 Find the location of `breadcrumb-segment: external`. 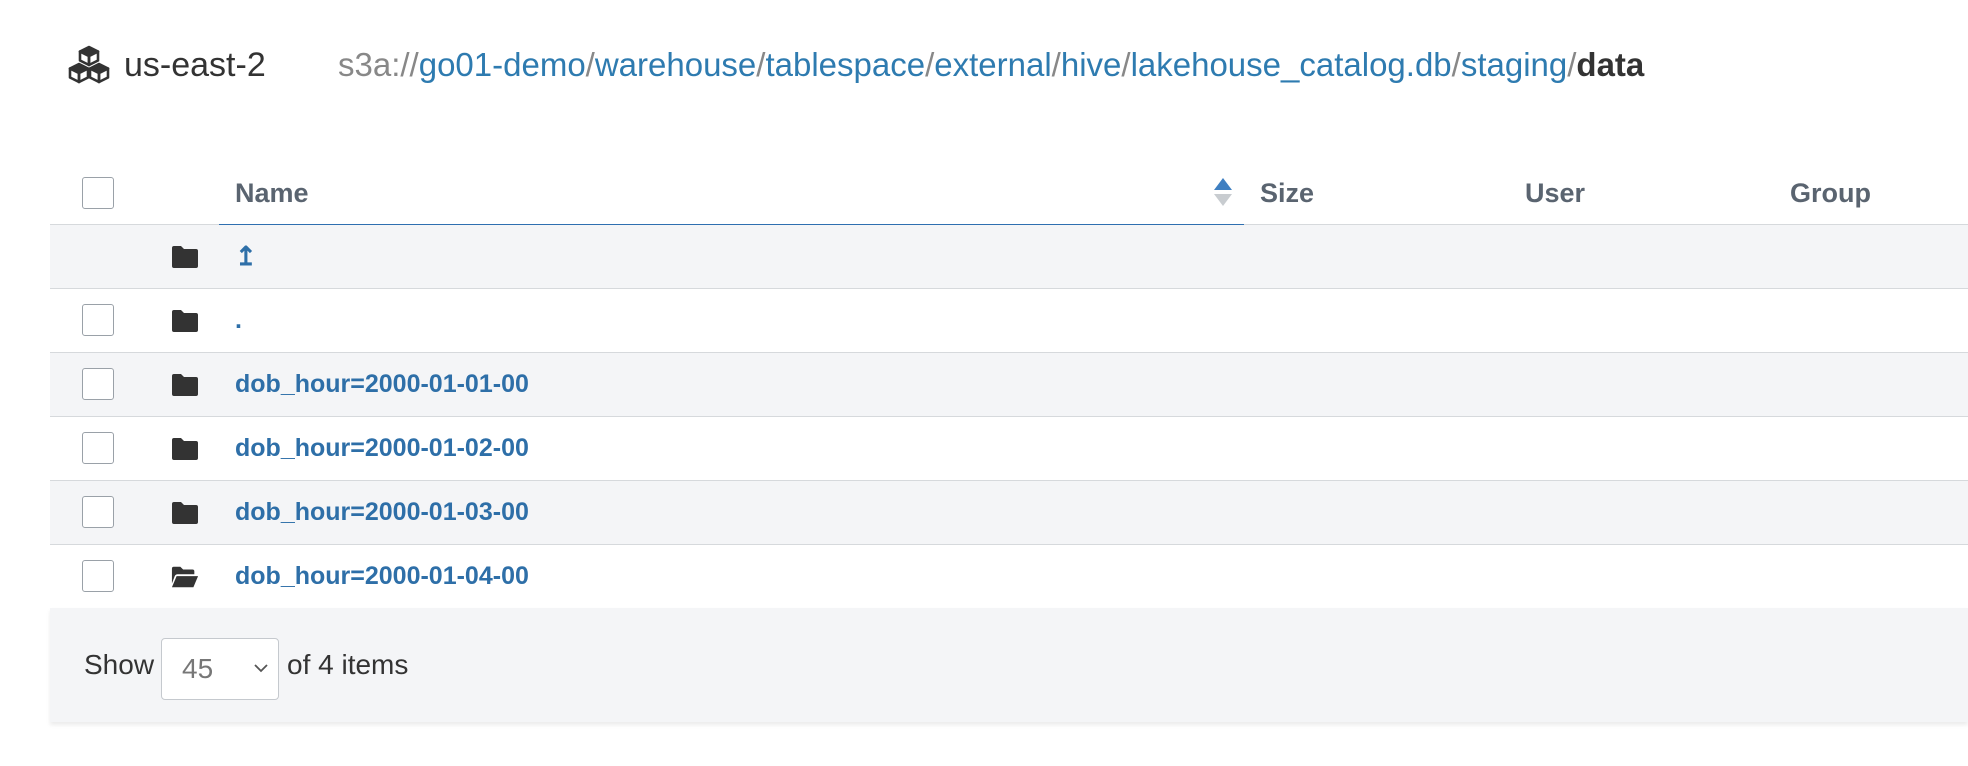

breadcrumb-segment: external is located at coordinates (992, 65).